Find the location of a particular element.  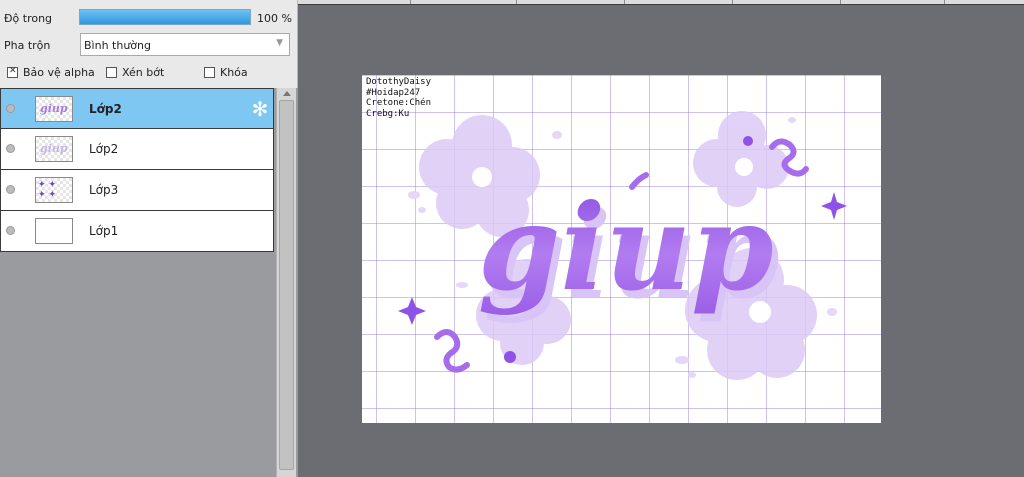

credit-line: #Hoidap247 is located at coordinates (393, 92).